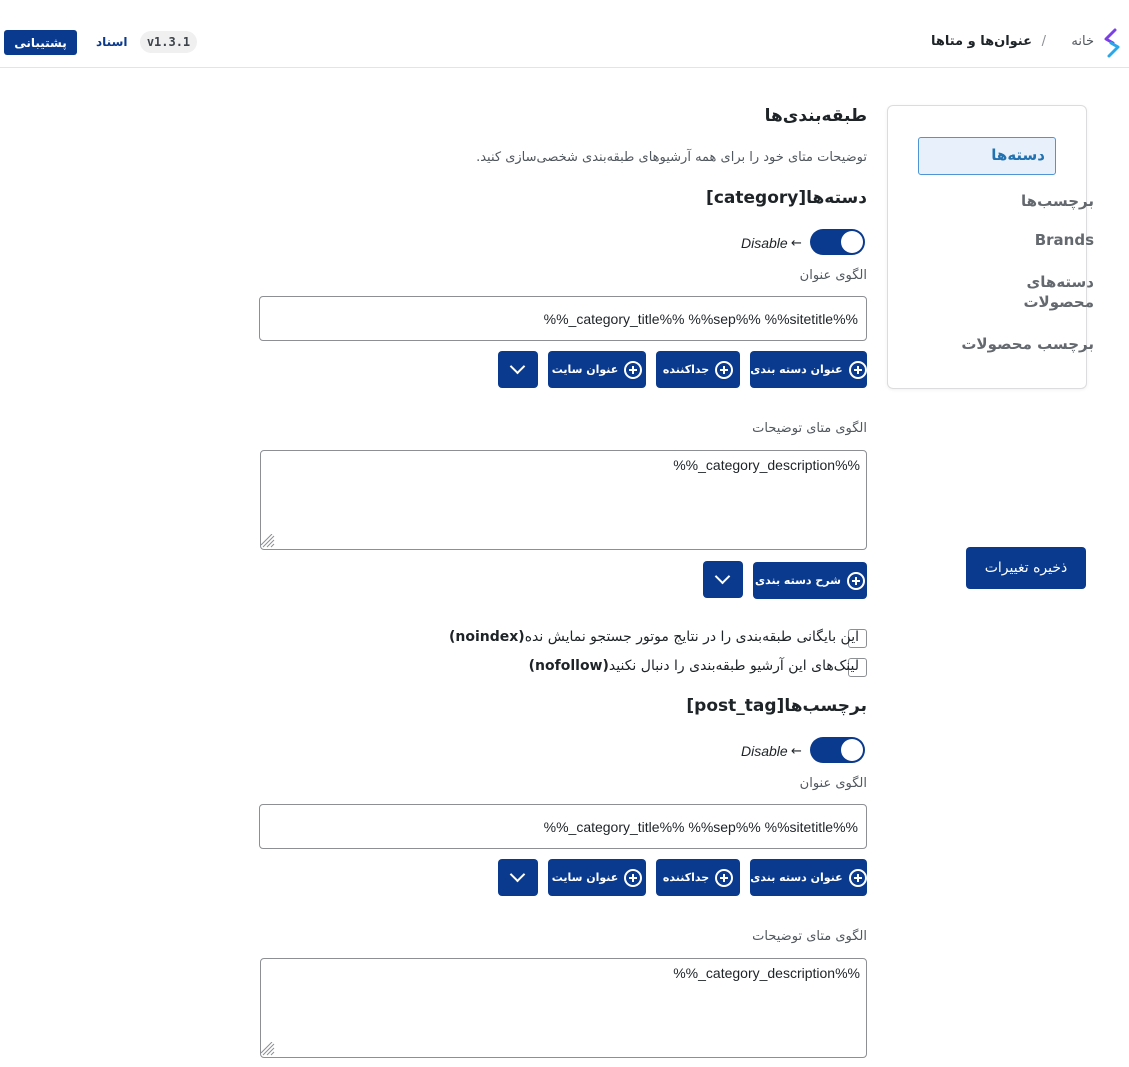 The height and width of the screenshot is (1067, 1129). I want to click on sidebar-item-product-tags: برچسب محصولات, so click(1027, 344).